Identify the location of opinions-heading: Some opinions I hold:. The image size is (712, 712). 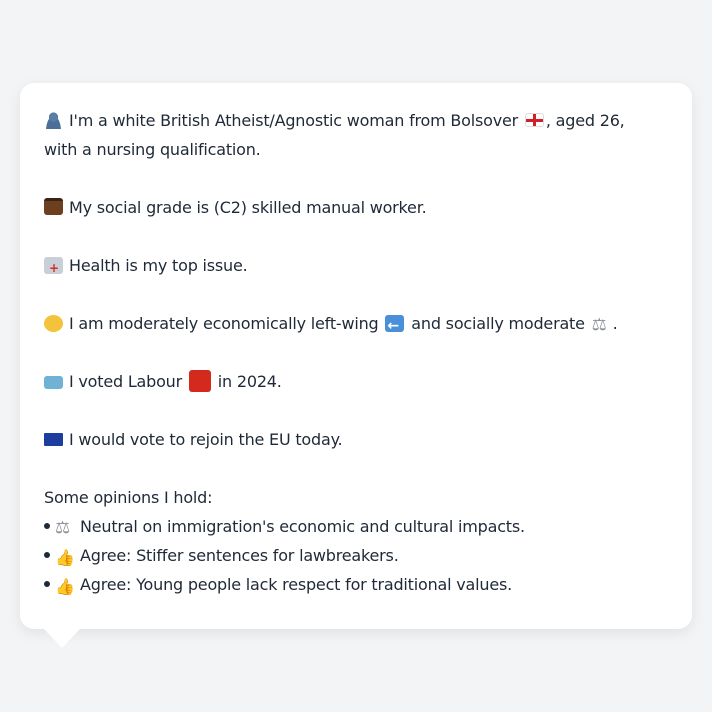
(128, 497).